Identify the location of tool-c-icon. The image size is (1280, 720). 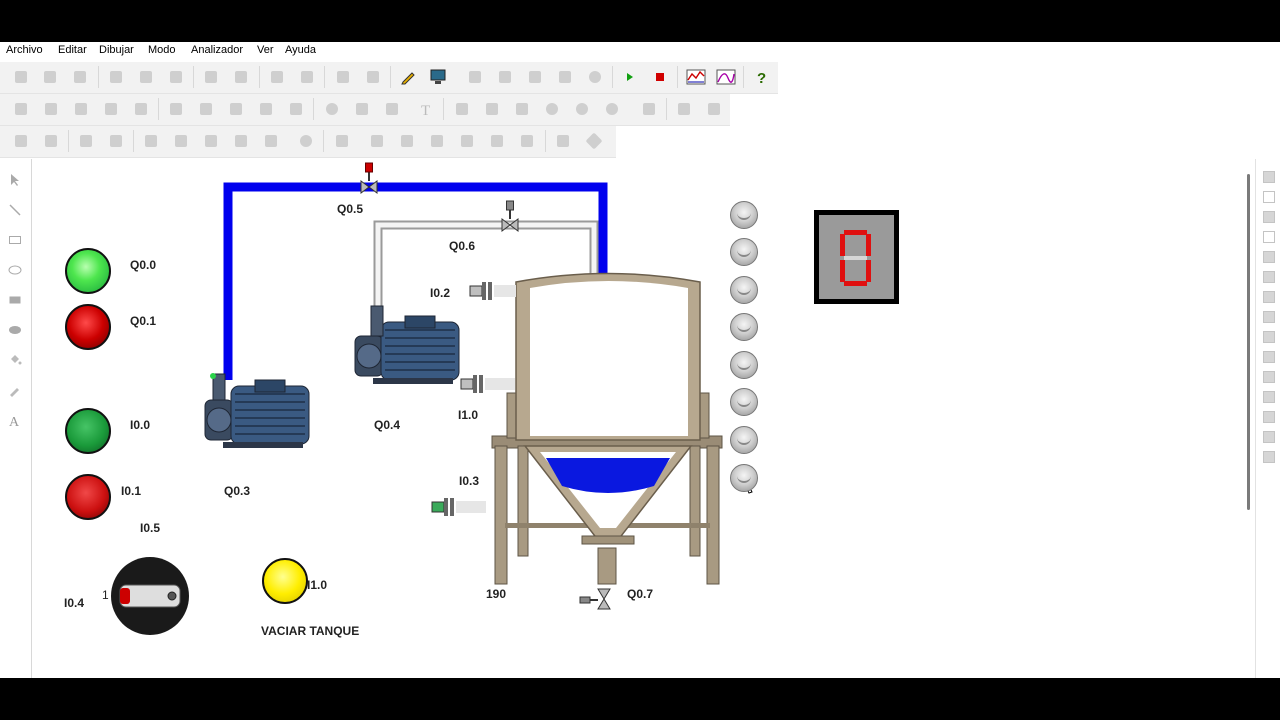
(535, 77).